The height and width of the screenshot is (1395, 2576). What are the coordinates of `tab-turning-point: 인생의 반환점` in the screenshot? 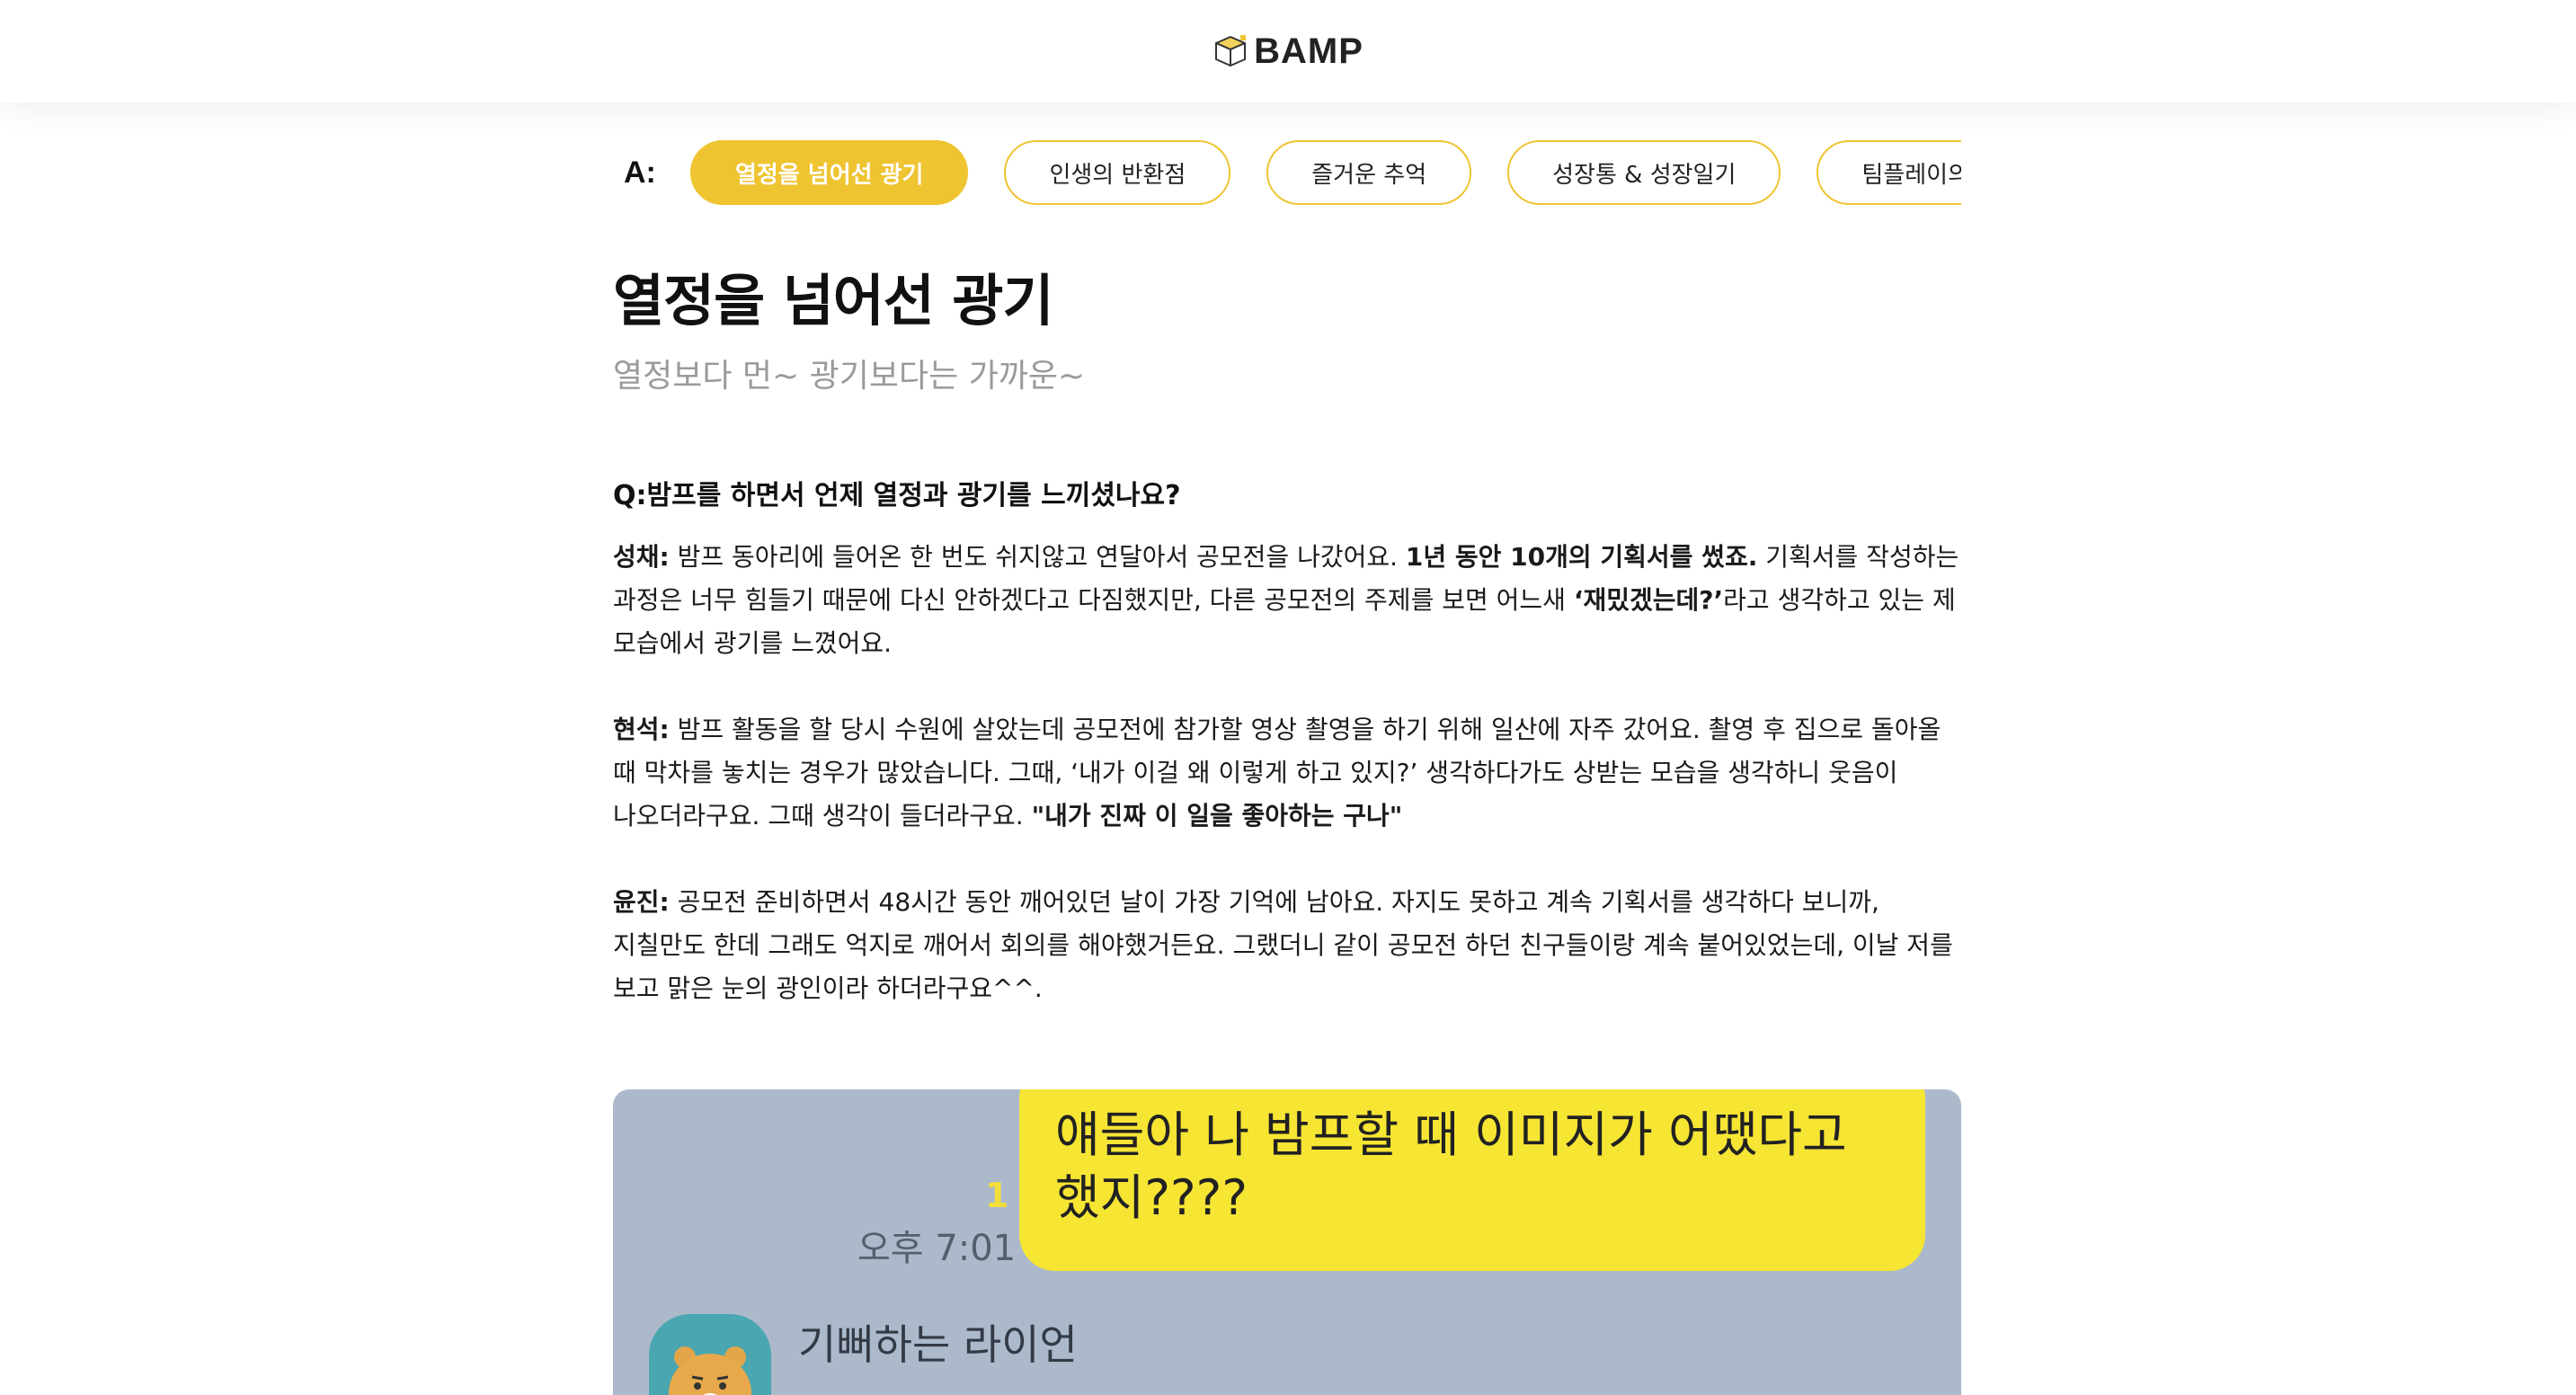 It's located at (1117, 172).